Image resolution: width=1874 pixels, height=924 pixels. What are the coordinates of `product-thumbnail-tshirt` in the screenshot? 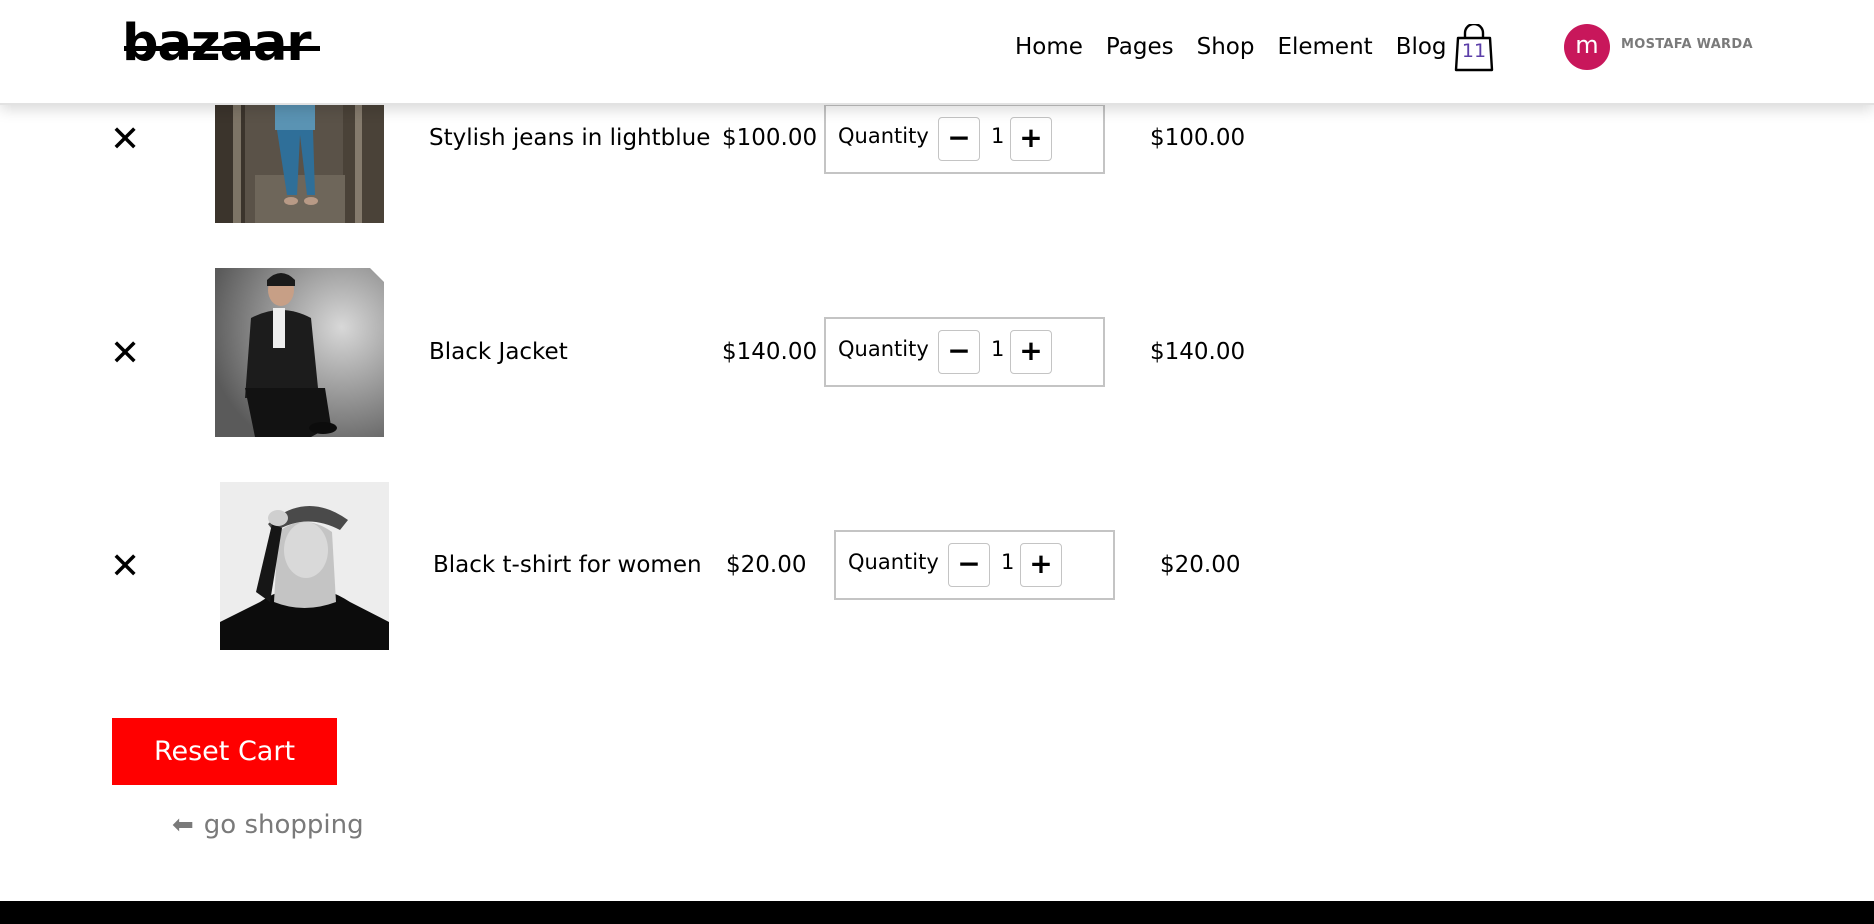 It's located at (304, 566).